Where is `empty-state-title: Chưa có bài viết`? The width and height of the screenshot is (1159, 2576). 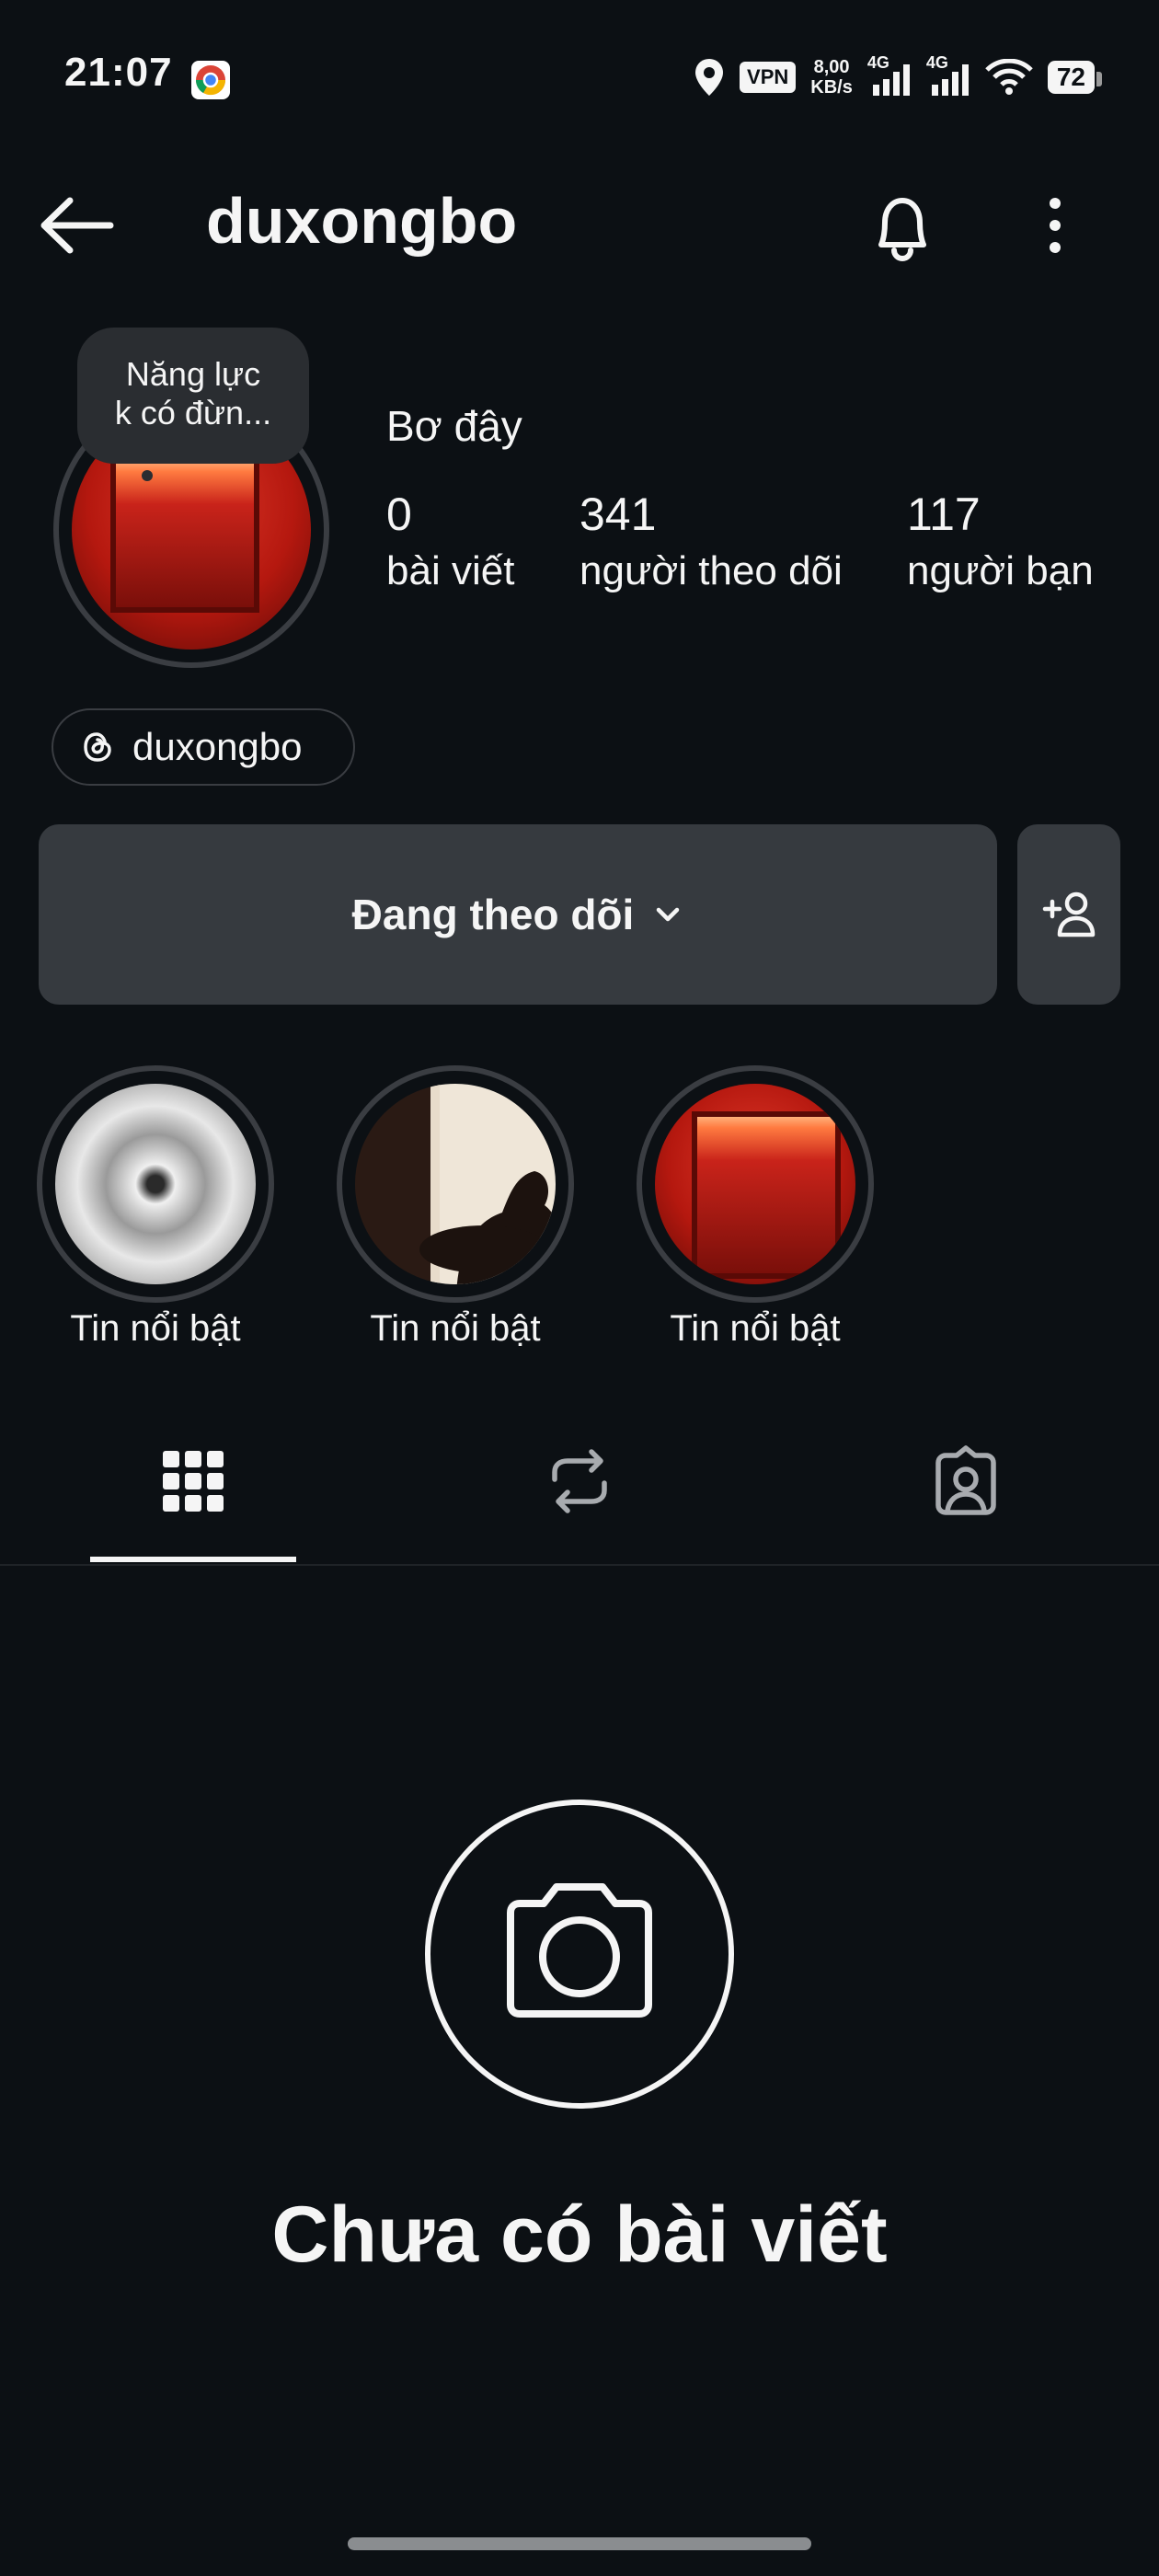 empty-state-title: Chưa có bài viết is located at coordinates (579, 2235).